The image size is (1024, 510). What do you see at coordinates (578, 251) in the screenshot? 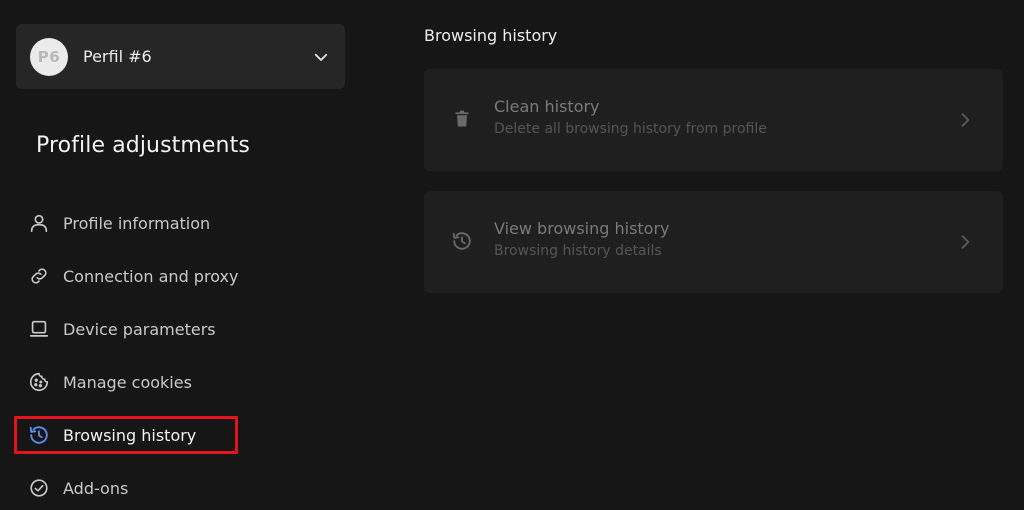
I see `card-subtitle: Browsing history details` at bounding box center [578, 251].